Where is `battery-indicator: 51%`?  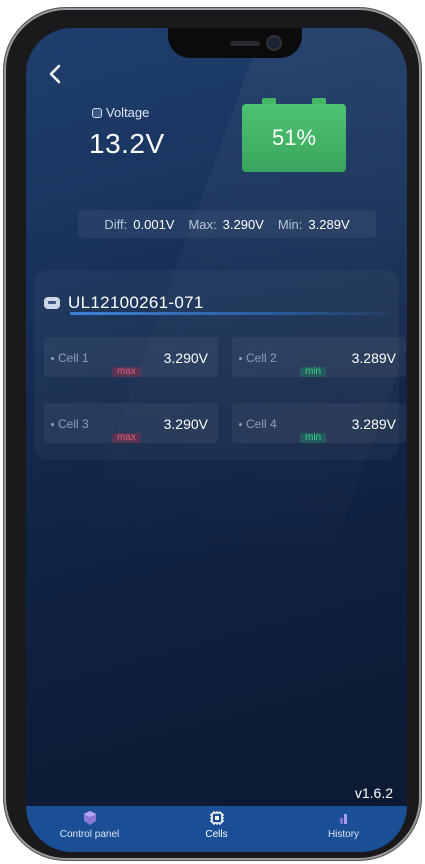 battery-indicator: 51% is located at coordinates (294, 135).